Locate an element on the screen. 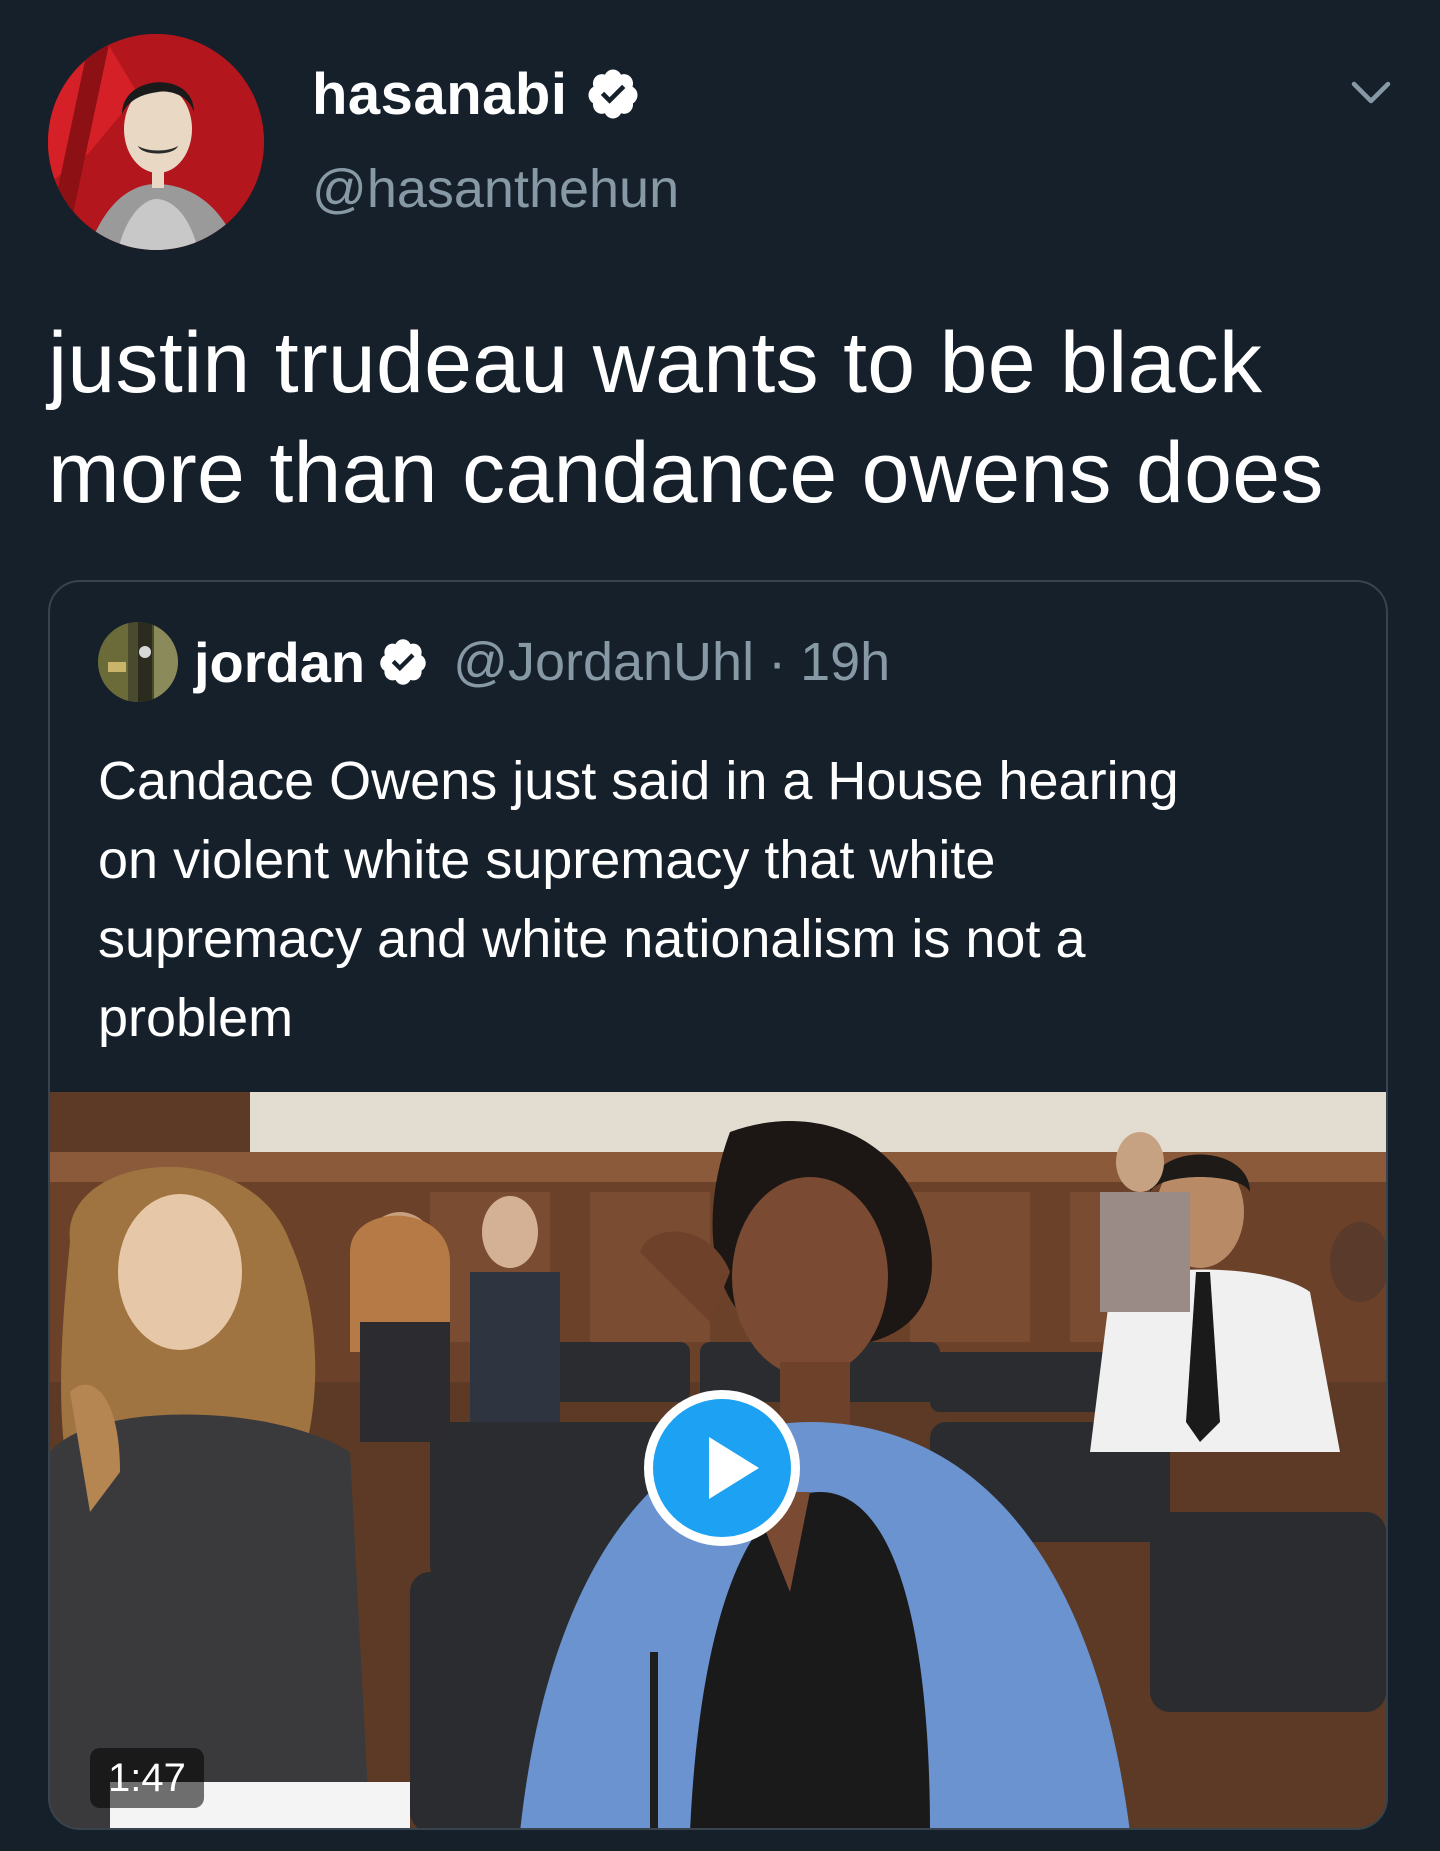 The image size is (1440, 1851). author-avatar is located at coordinates (156, 142).